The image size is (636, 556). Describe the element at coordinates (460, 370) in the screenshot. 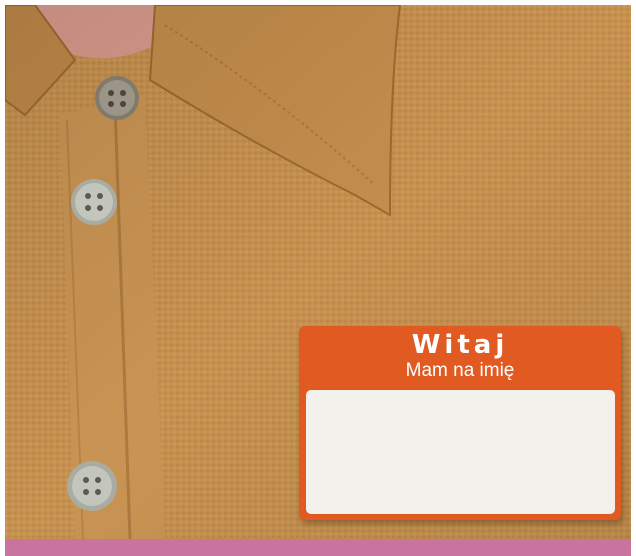

I see `name-tag-subtitle: Mam na imię` at that location.